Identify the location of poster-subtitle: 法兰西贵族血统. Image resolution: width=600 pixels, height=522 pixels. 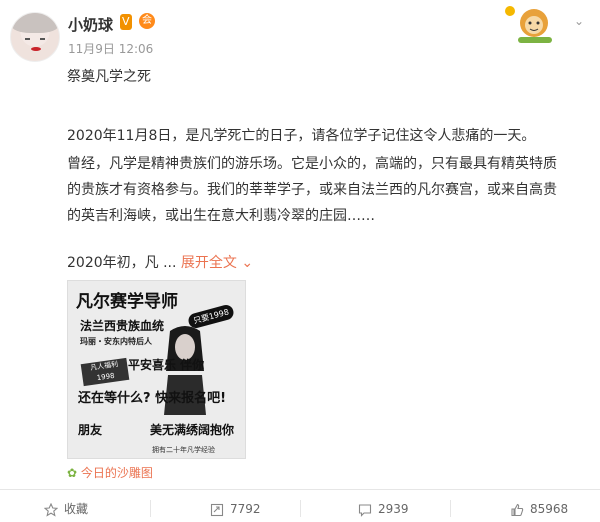
(122, 326).